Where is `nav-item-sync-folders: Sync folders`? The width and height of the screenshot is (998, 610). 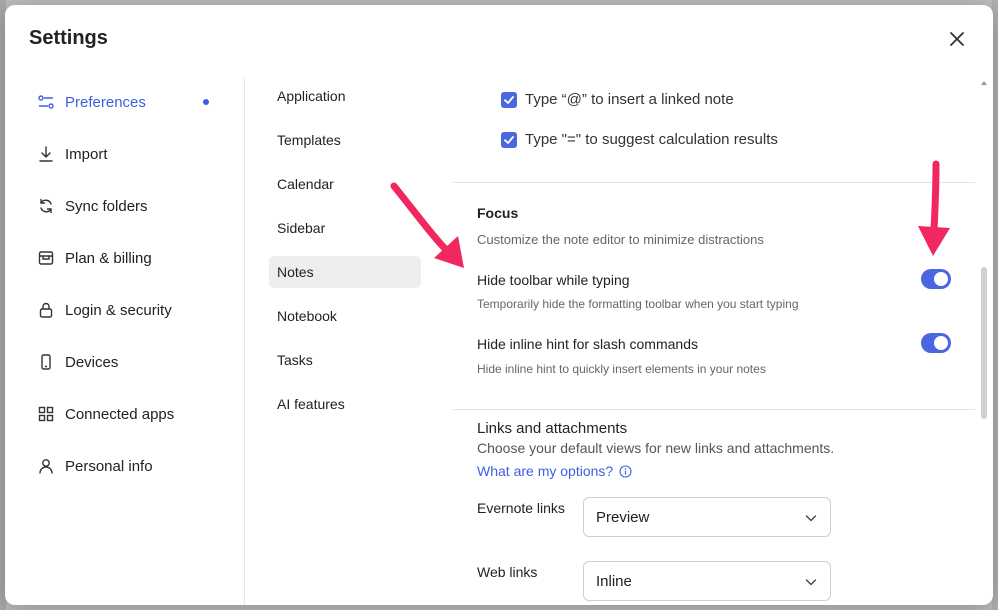
nav-item-sync-folders: Sync folders is located at coordinates (127, 206).